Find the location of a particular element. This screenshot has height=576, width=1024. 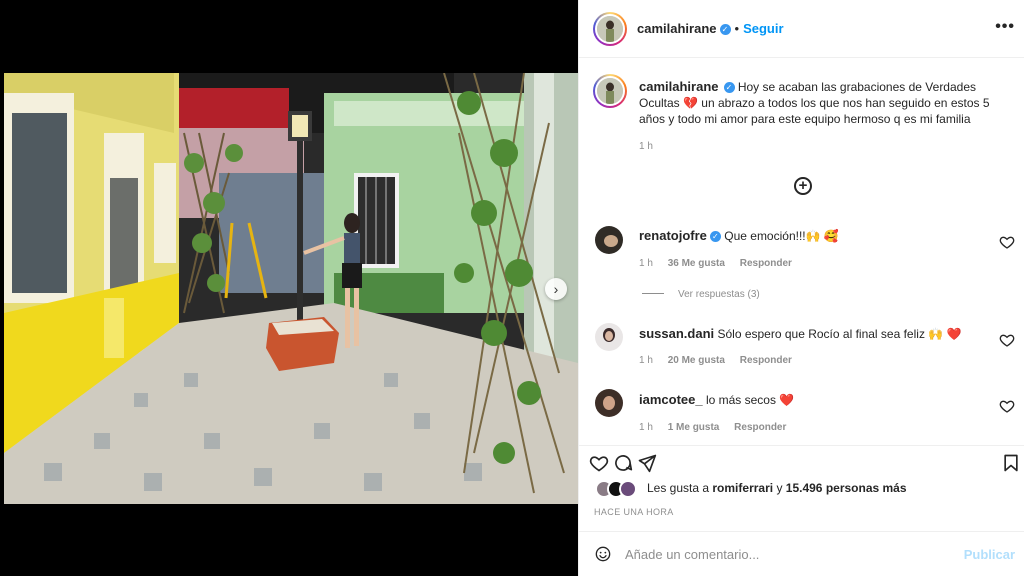

view-replies-button: Ver respuestas (3) is located at coordinates (701, 294).